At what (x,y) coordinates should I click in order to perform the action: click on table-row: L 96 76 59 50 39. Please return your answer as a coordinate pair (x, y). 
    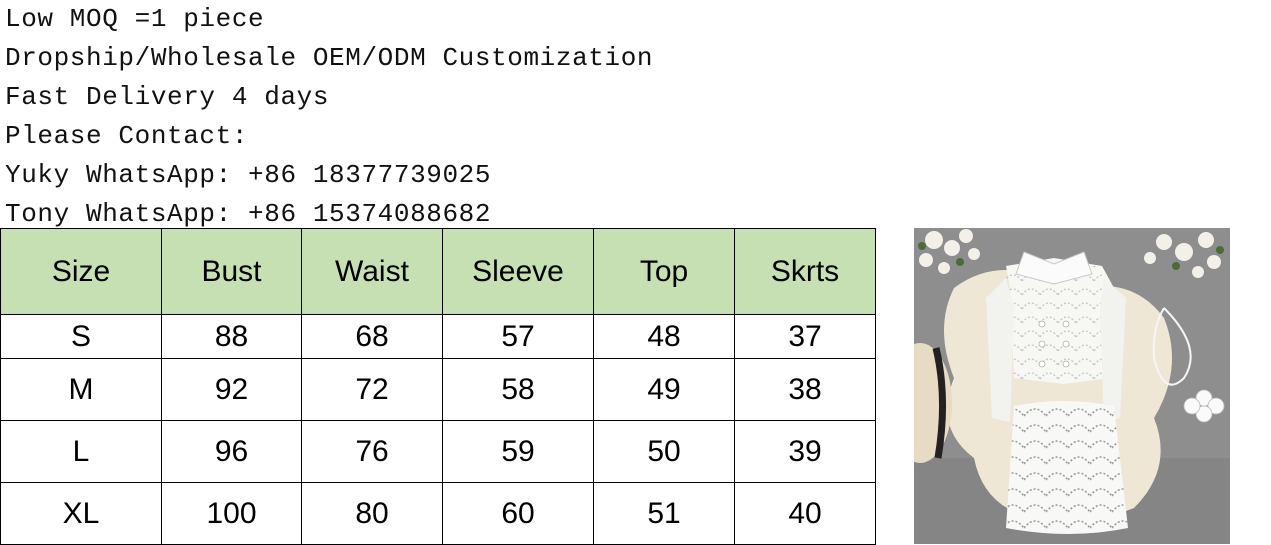
    Looking at the image, I should click on (438, 451).